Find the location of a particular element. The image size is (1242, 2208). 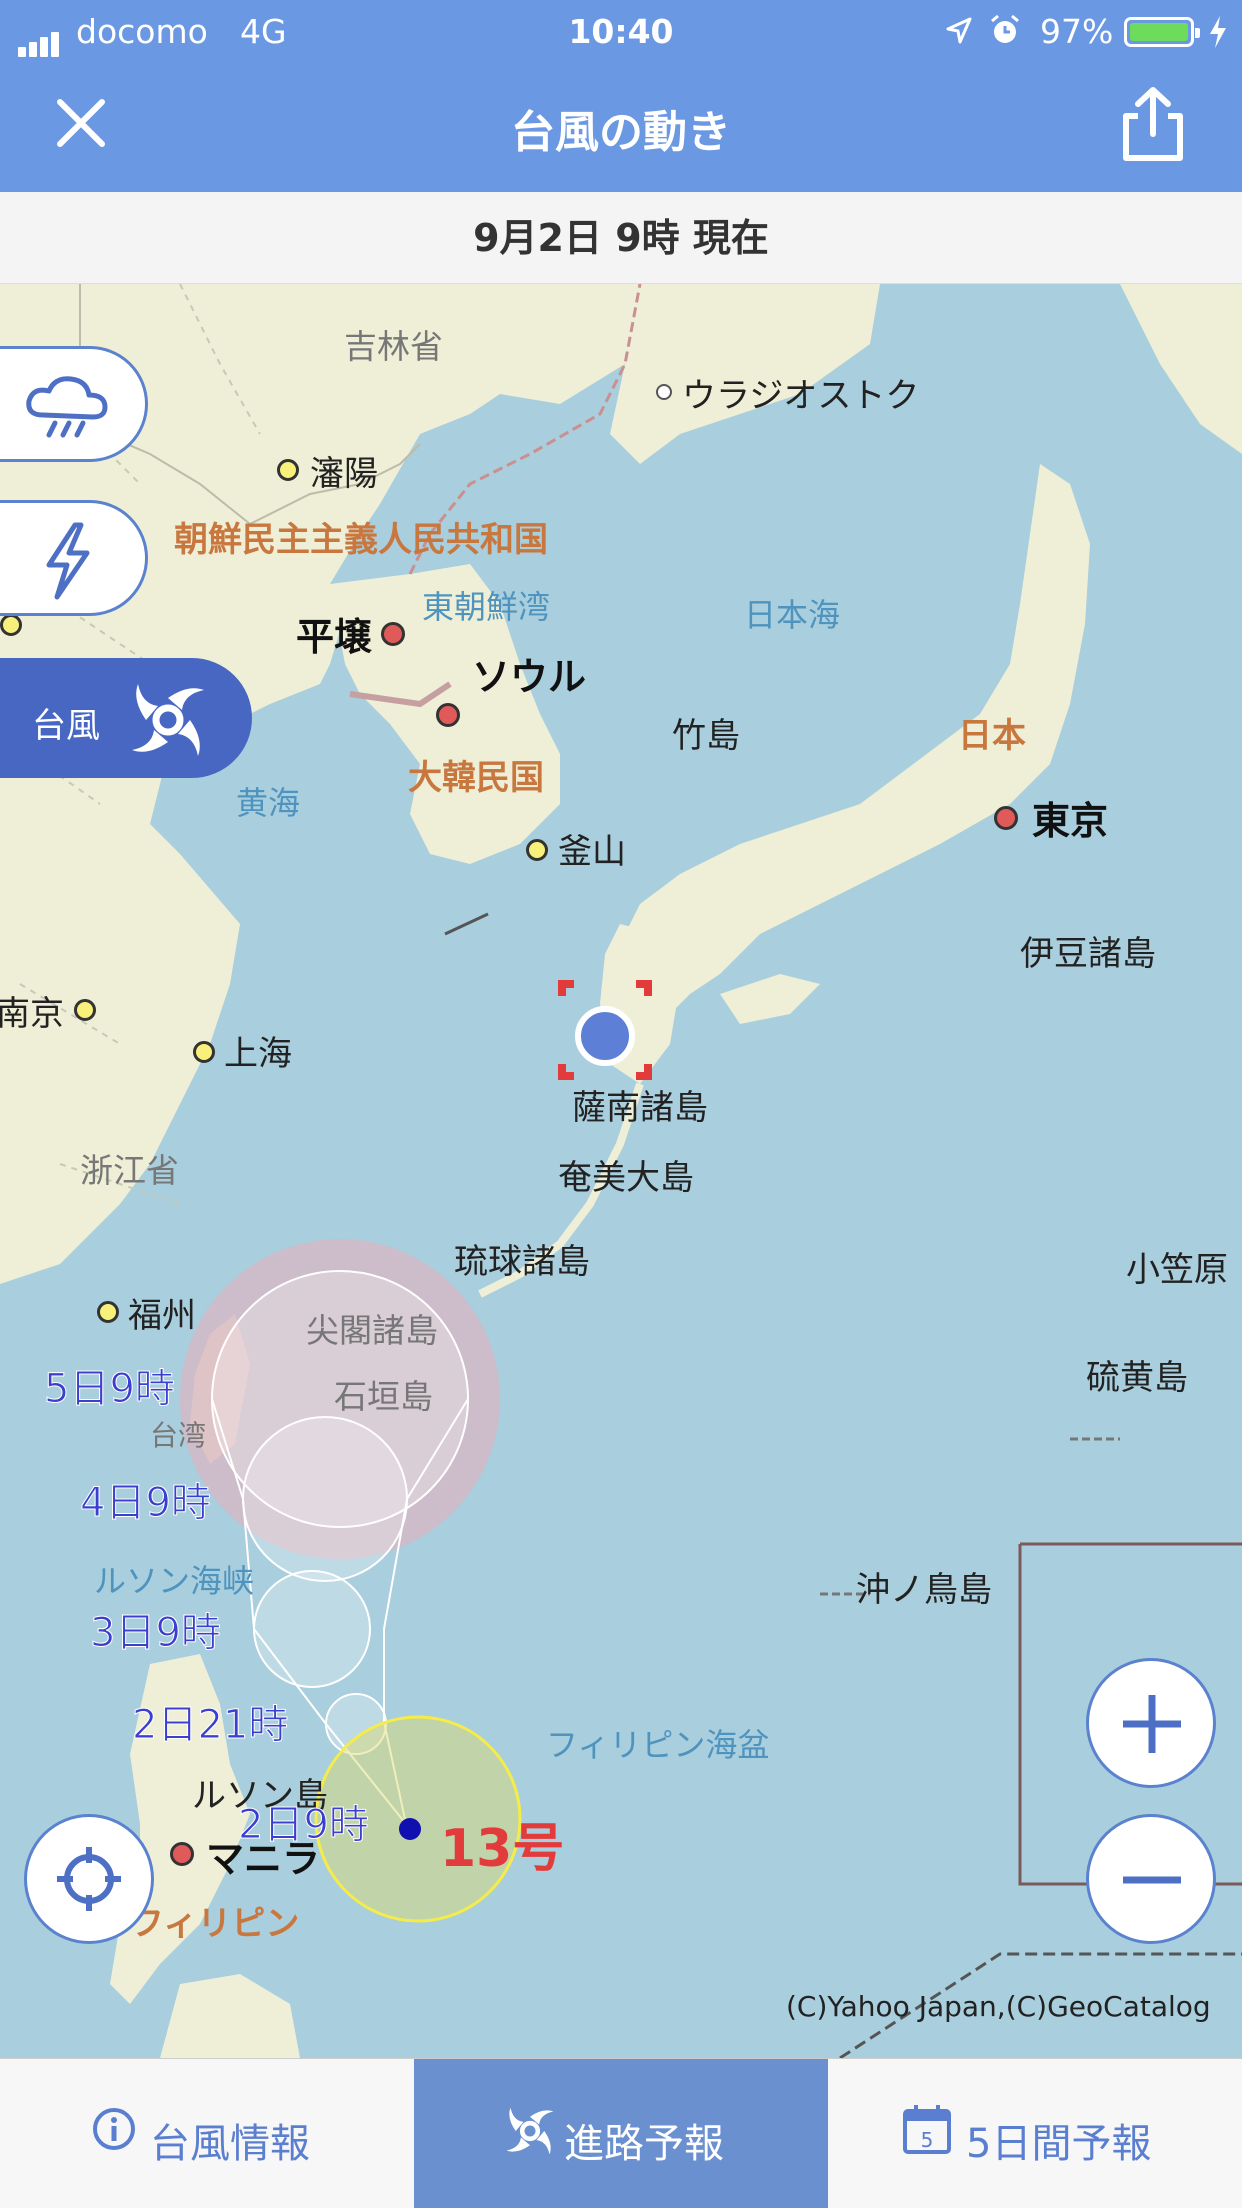

lightning-layer-button is located at coordinates (74, 558).